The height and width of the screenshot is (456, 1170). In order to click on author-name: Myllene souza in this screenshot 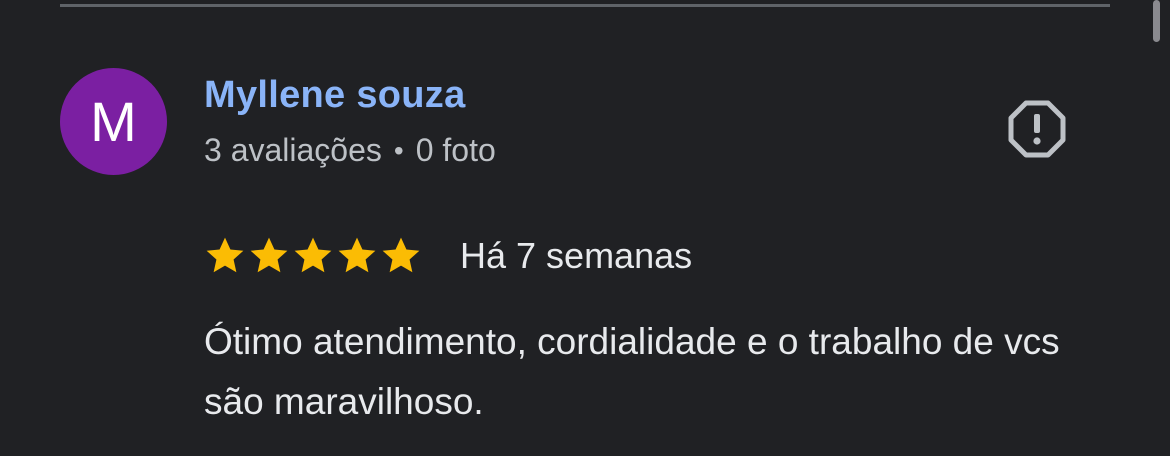, I will do `click(335, 95)`.